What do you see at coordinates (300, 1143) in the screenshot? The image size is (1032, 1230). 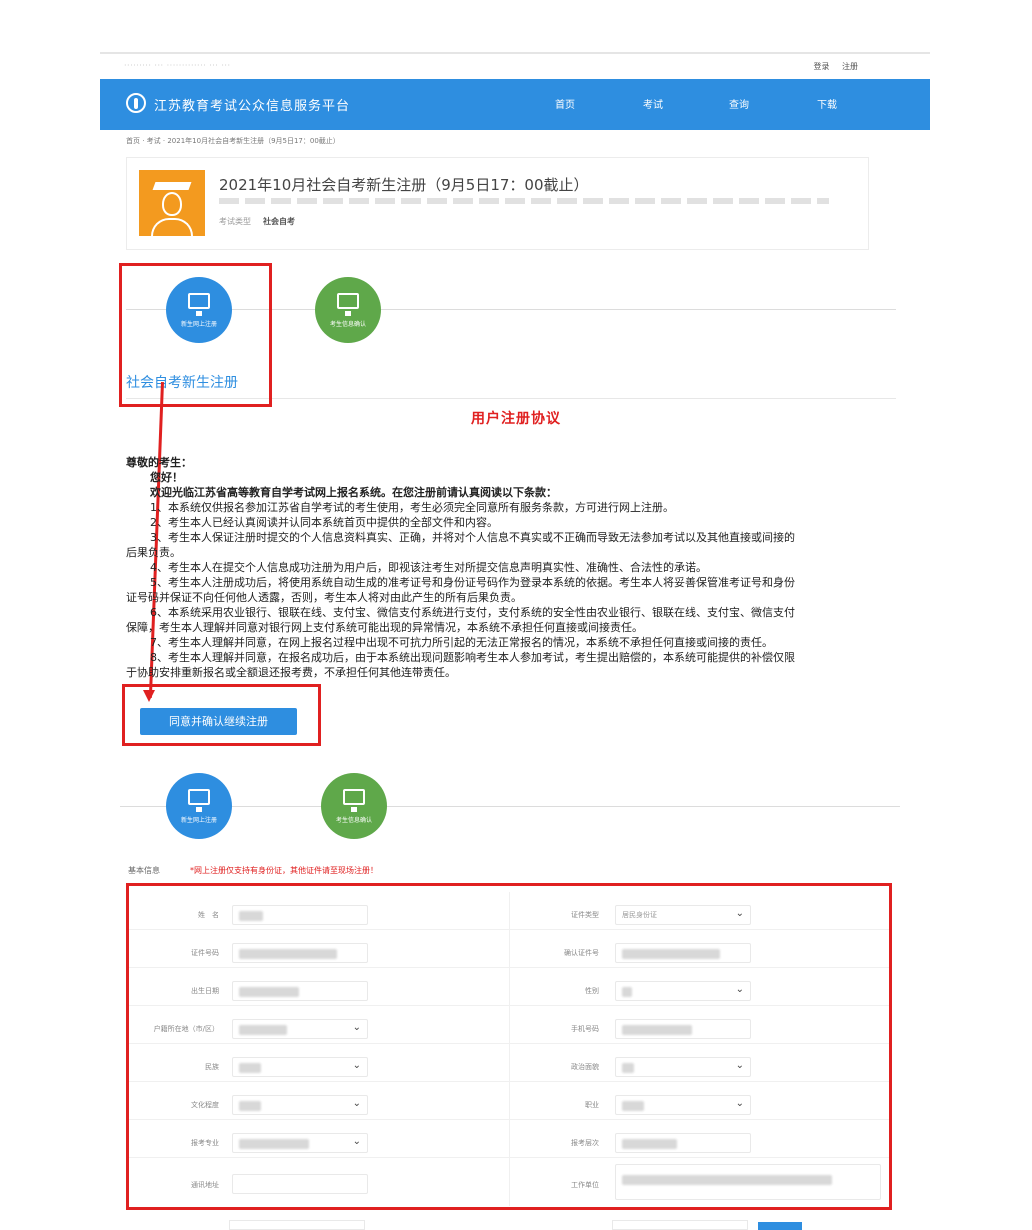 I see `major-select: ⌄` at bounding box center [300, 1143].